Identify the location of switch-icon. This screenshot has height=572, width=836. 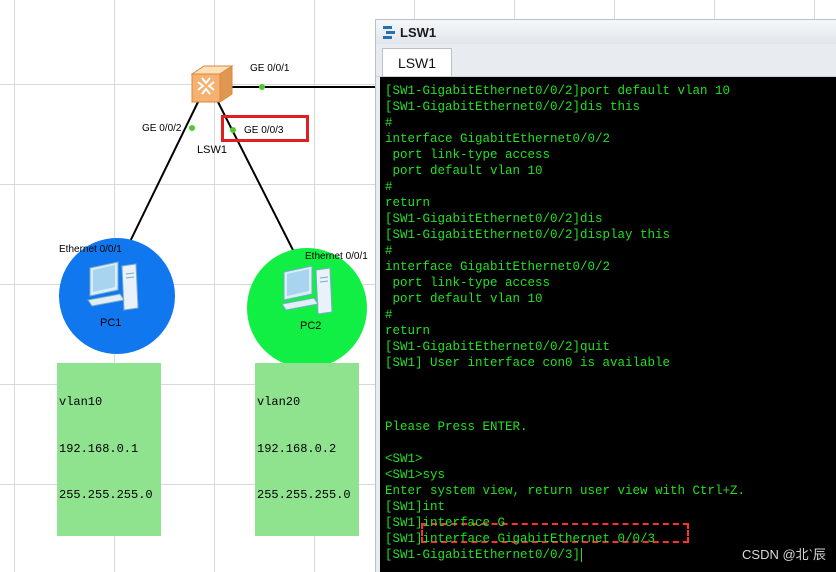
(212, 84).